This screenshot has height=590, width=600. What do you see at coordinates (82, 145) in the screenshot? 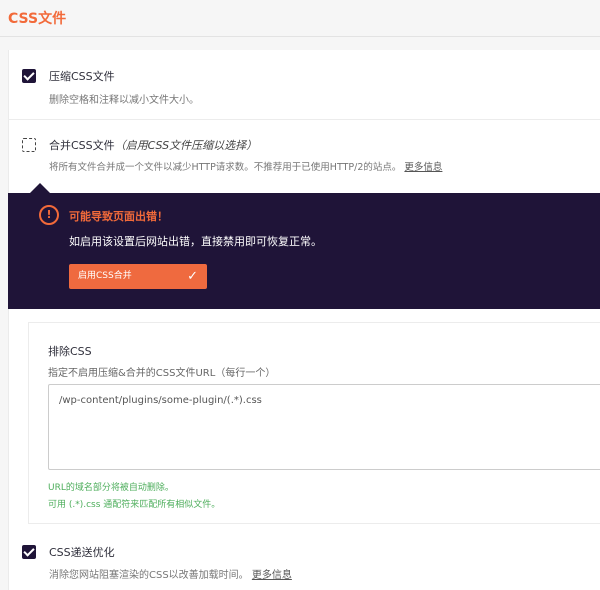
I see `combine-css-label-text: 合并CSS文件` at bounding box center [82, 145].